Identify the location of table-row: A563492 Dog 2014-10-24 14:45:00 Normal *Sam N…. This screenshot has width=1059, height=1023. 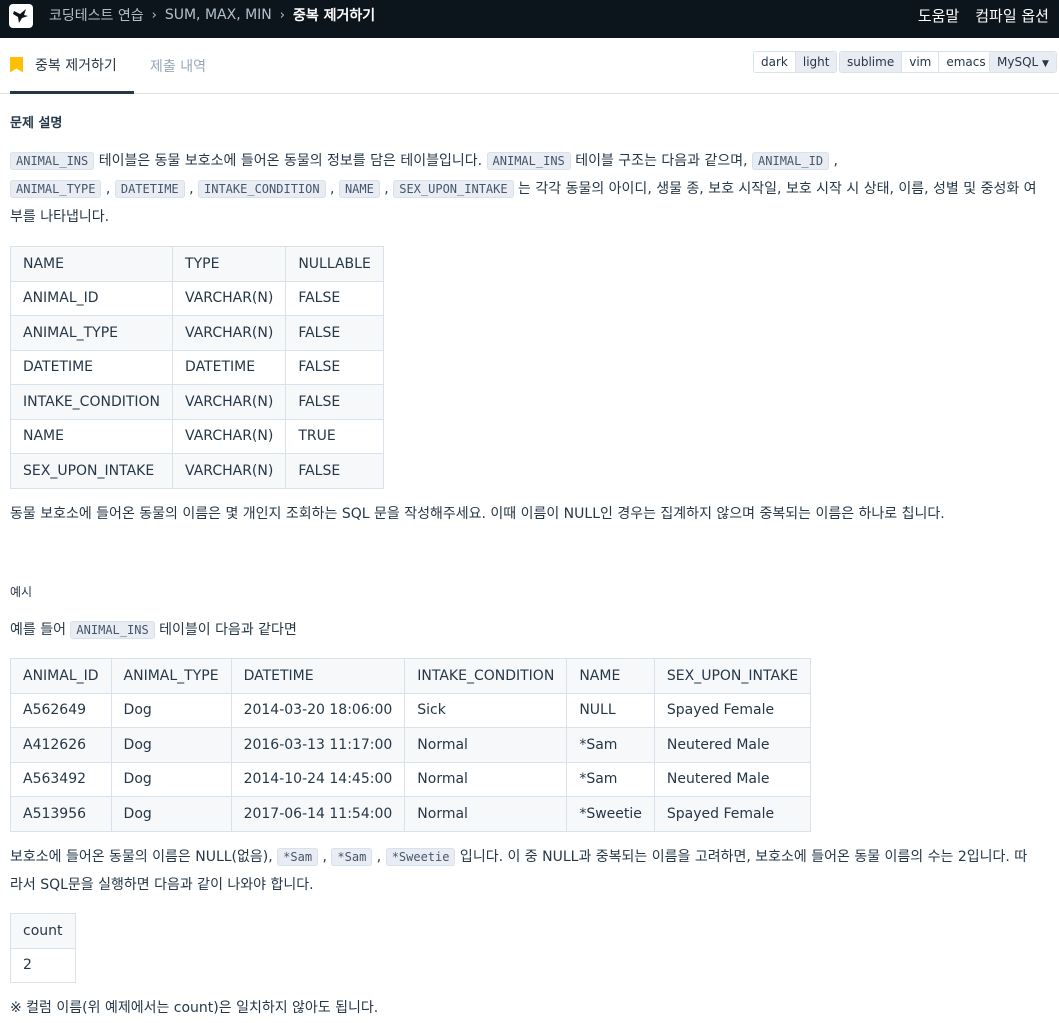
(411, 779).